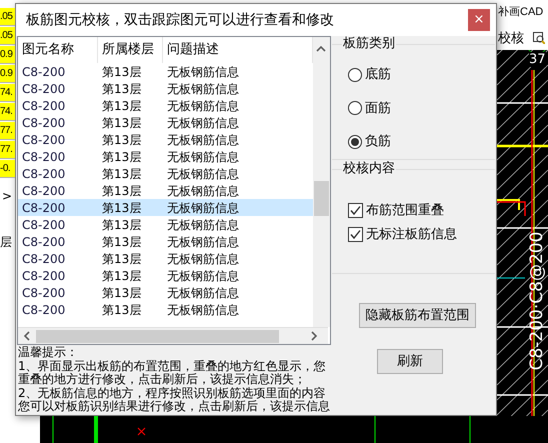  Describe the element at coordinates (537, 301) in the screenshot. I see `rebar-label: C8-200·C8@200` at that location.